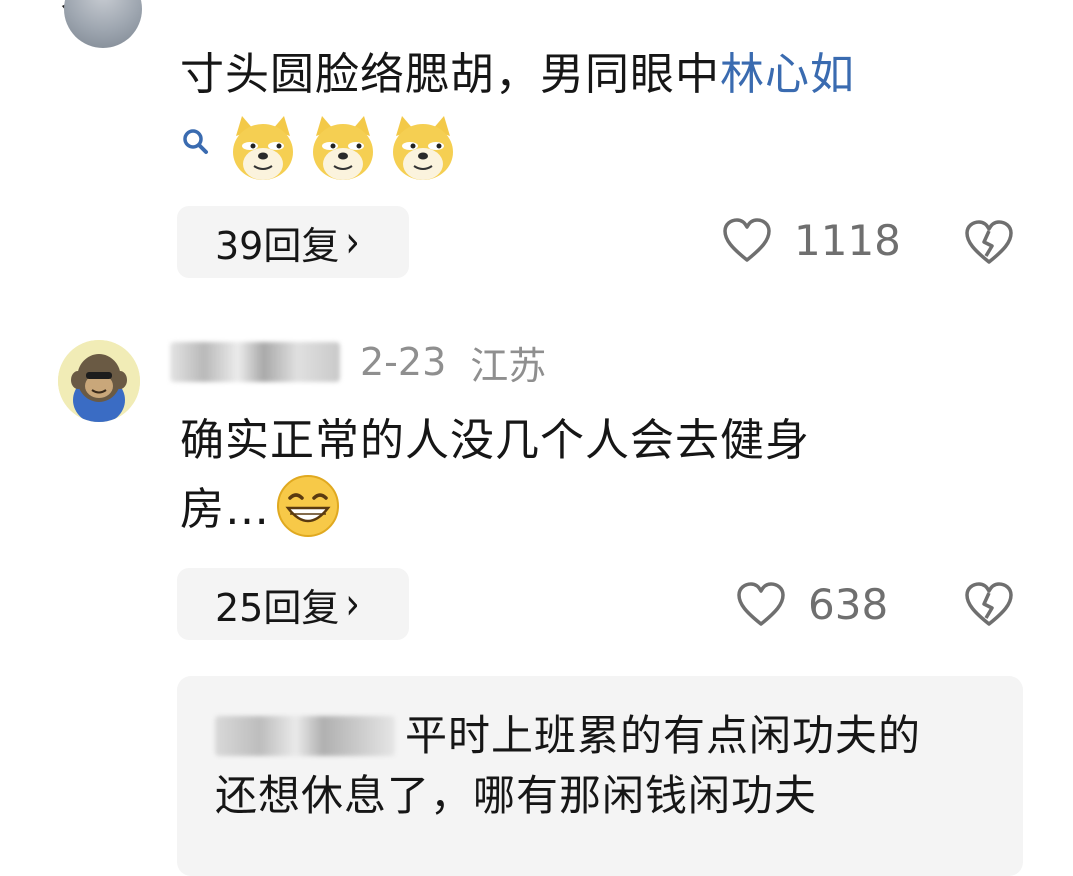 Image resolution: width=1073 pixels, height=876 pixels. Describe the element at coordinates (403, 362) in the screenshot. I see `comment-date: 2-23` at that location.